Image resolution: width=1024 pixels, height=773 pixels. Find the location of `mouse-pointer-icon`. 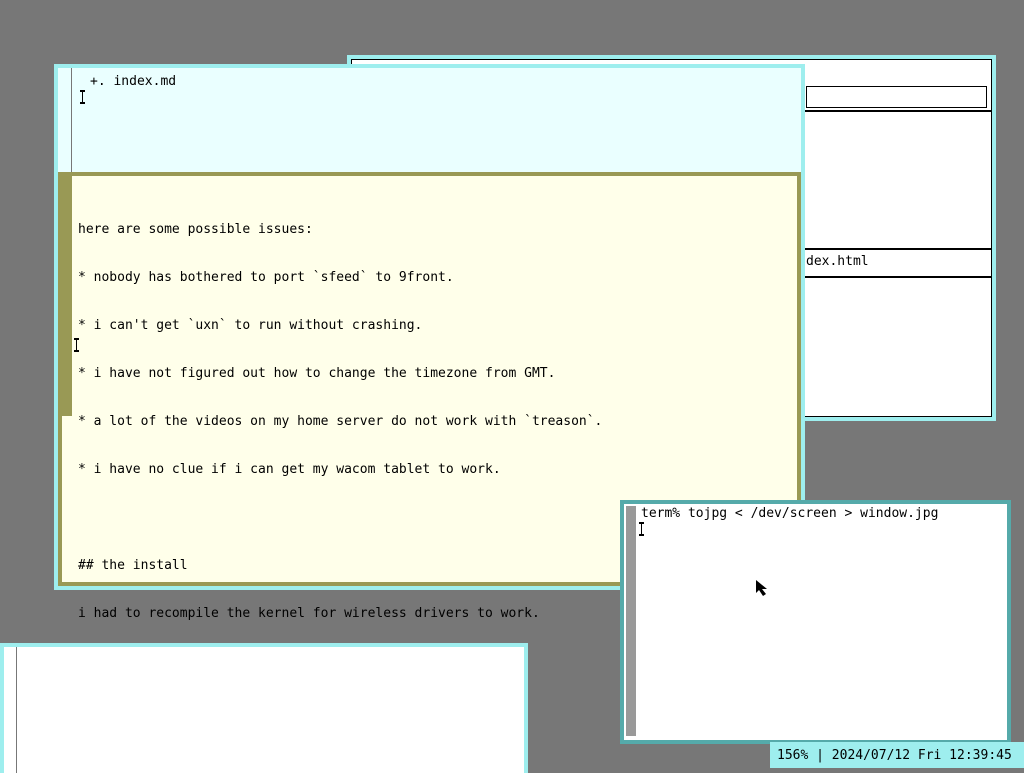

mouse-pointer-icon is located at coordinates (761, 588).